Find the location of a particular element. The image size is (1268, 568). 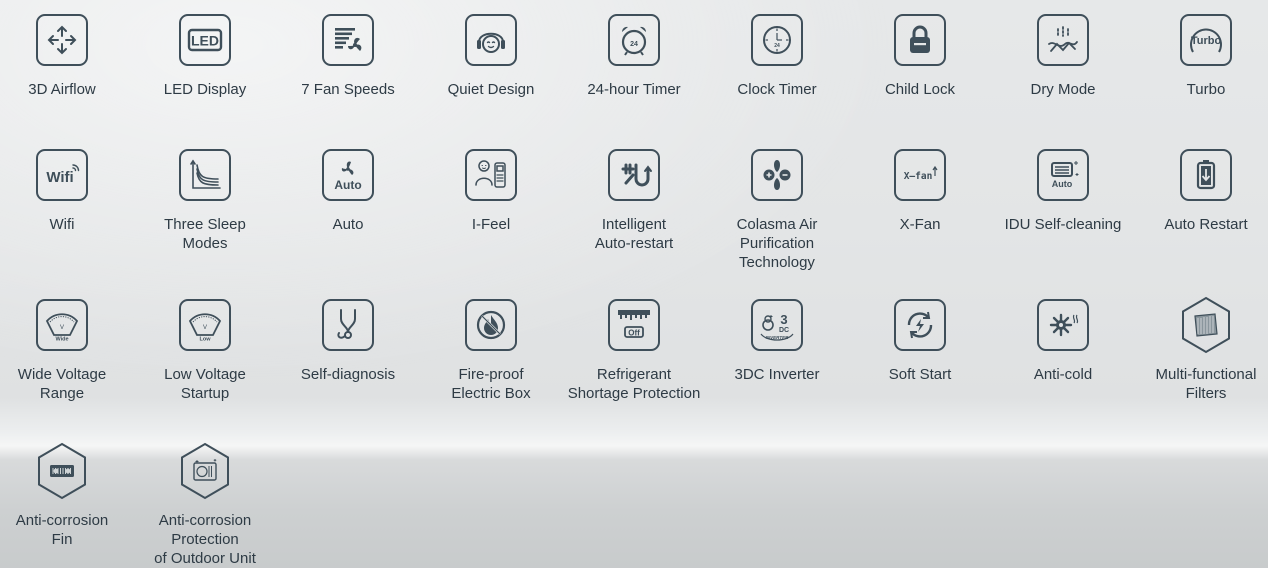

feature-three-sleep-modes: Three Sleep Modes is located at coordinates (205, 201).